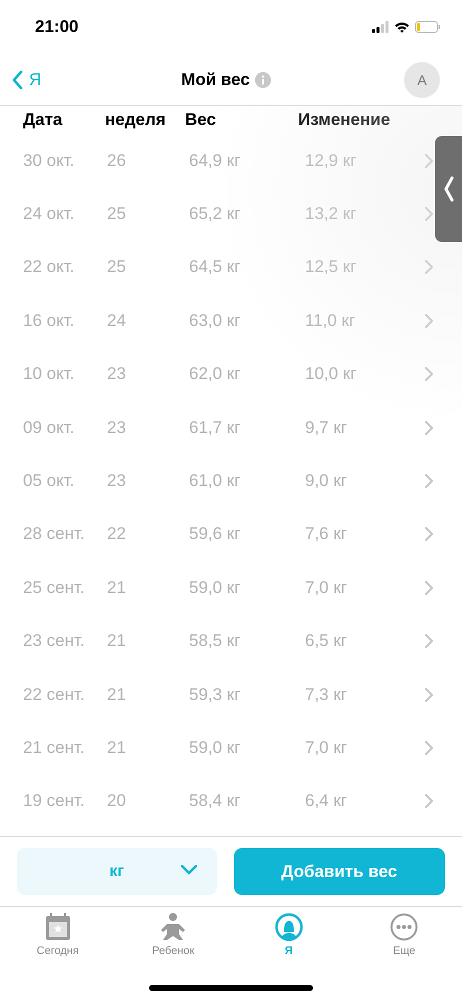 The height and width of the screenshot is (1000, 462). I want to click on dropdown-chevron-icon, so click(188, 870).